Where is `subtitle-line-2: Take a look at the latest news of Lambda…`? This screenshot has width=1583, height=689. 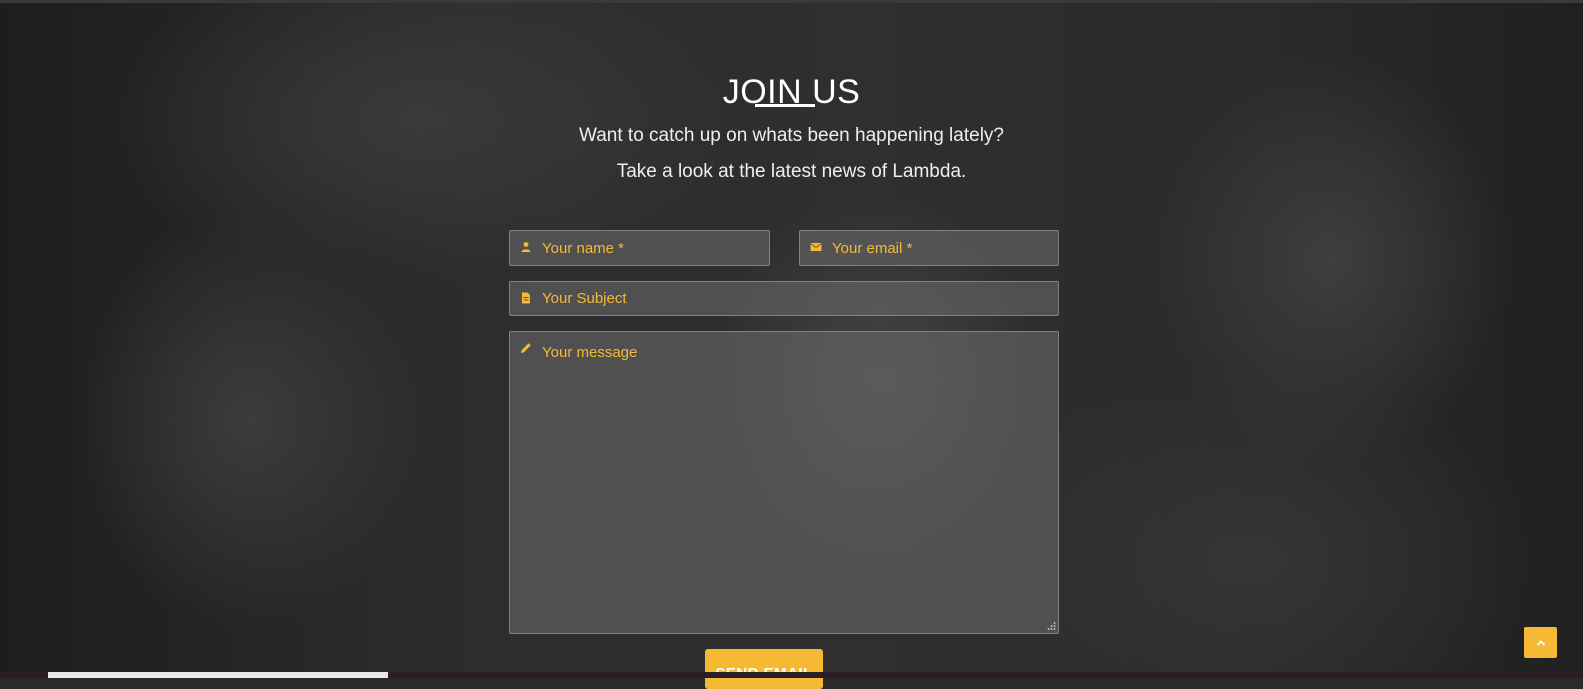 subtitle-line-2: Take a look at the latest news of Lambda… is located at coordinates (791, 171).